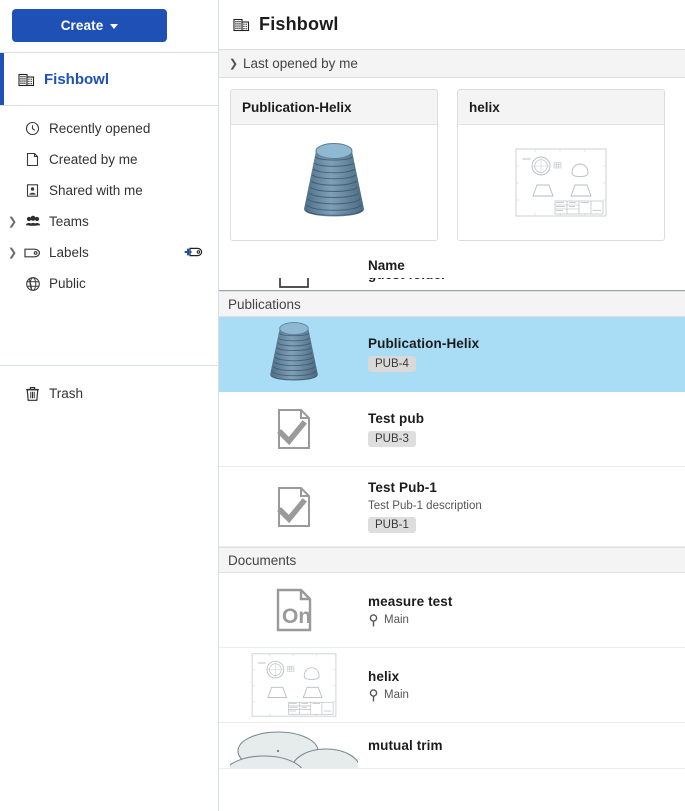 The width and height of the screenshot is (685, 811). I want to click on onshape-doc-icon: On, so click(293, 610).